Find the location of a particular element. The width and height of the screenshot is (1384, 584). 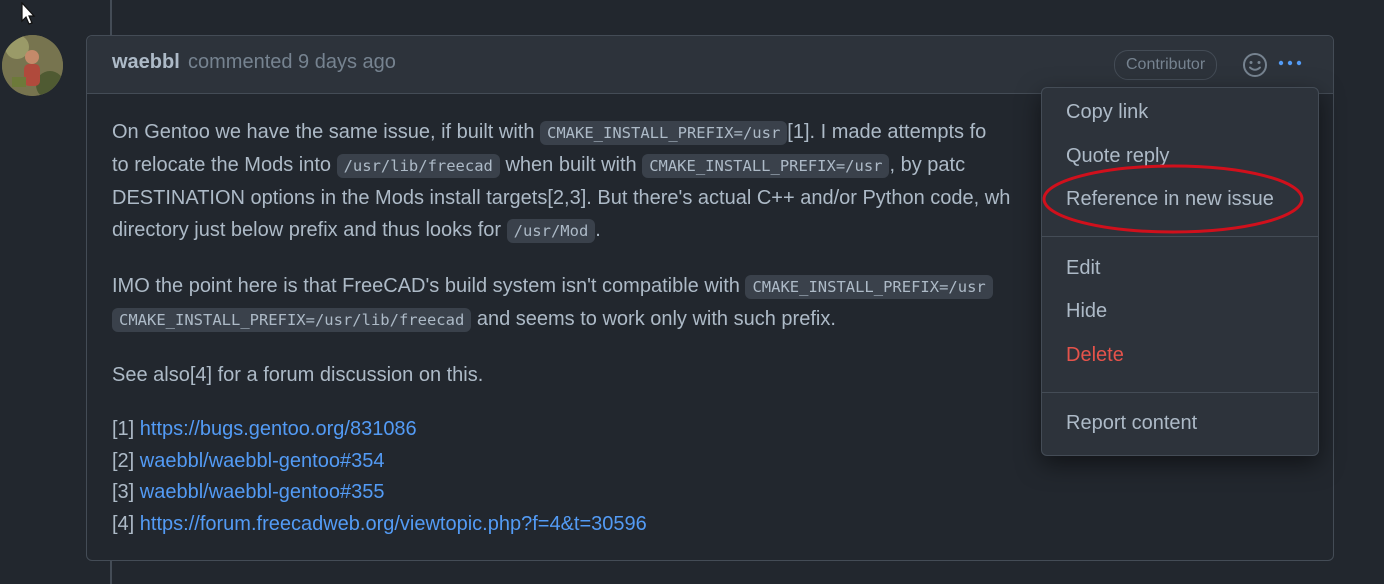

menu-item-quote-reply: Quote reply is located at coordinates (1117, 156).